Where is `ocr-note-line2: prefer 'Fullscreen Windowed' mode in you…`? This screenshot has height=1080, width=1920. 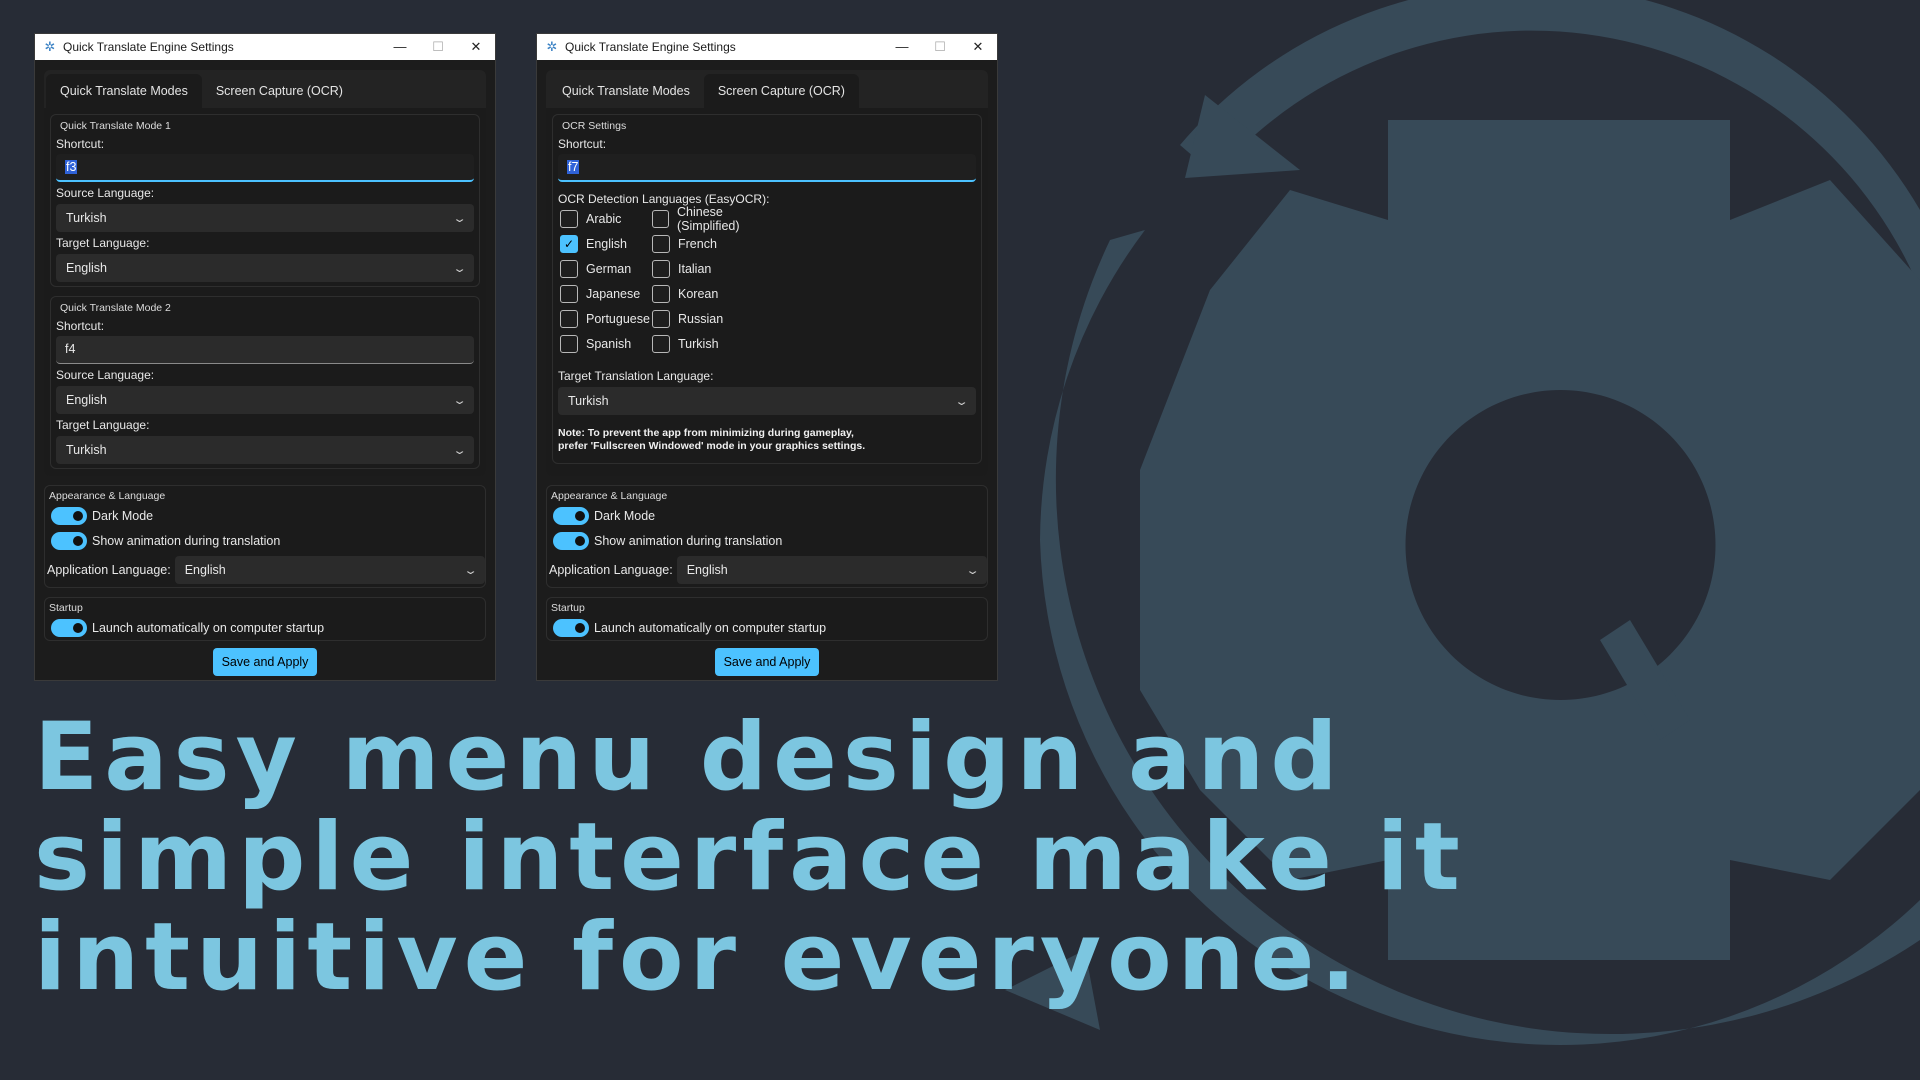
ocr-note-line2: prefer 'Fullscreen Windowed' mode in you… is located at coordinates (712, 446).